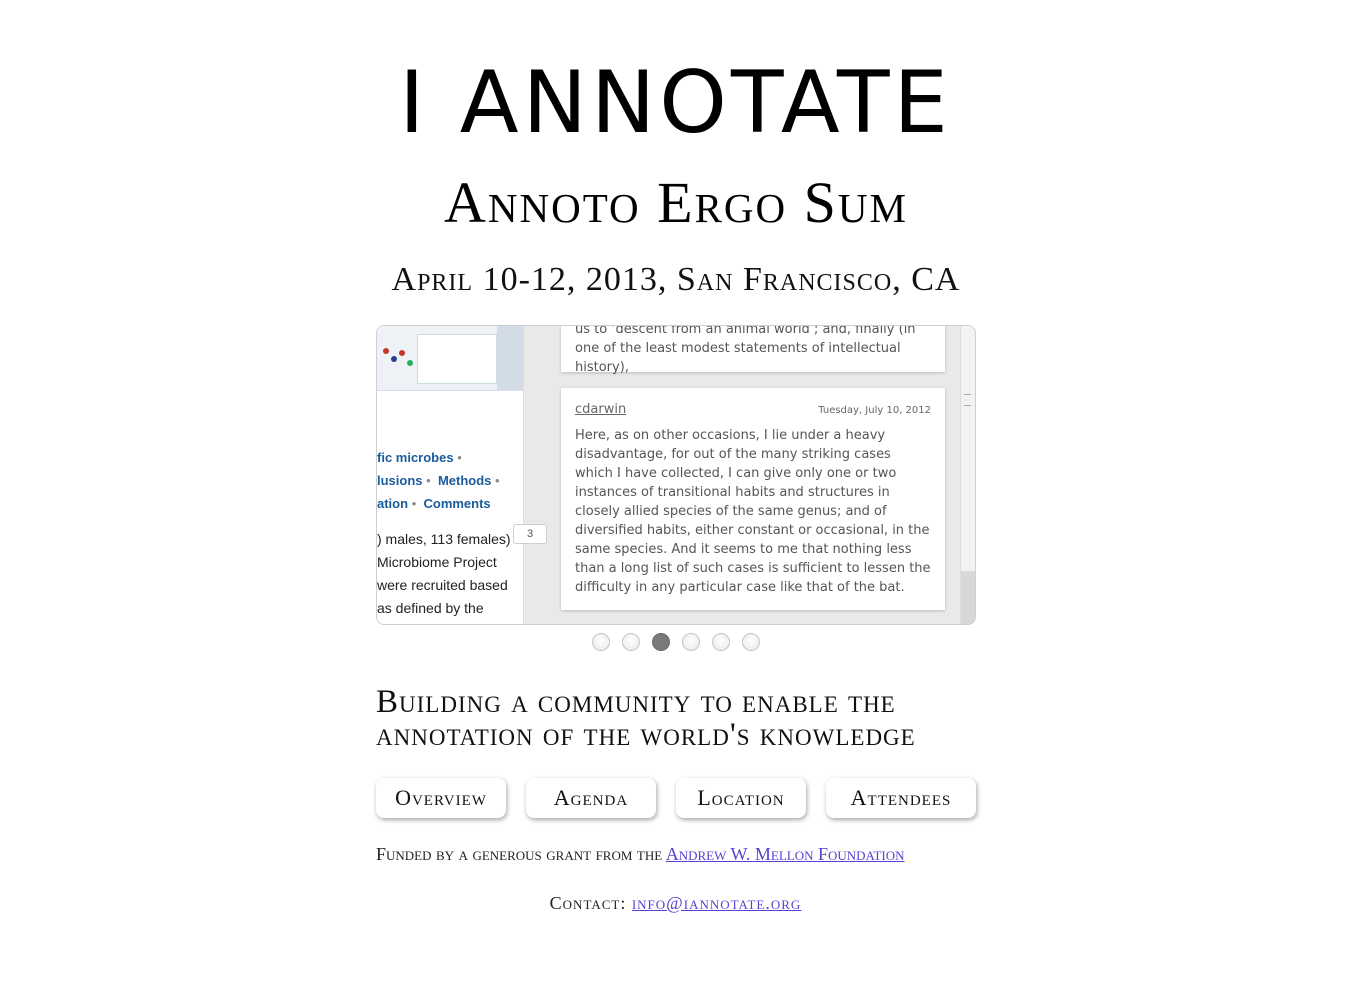 The image size is (1351, 987). I want to click on contact-email-link: info@iannotate.org, so click(716, 903).